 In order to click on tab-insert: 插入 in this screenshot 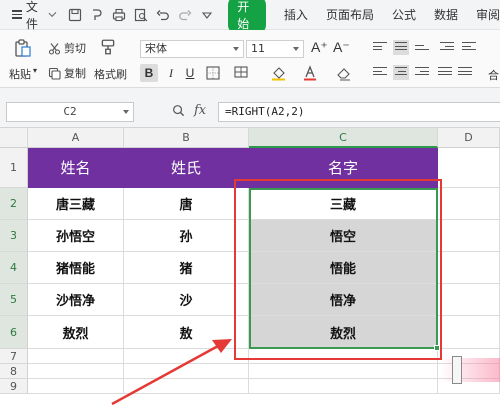, I will do `click(296, 14)`.